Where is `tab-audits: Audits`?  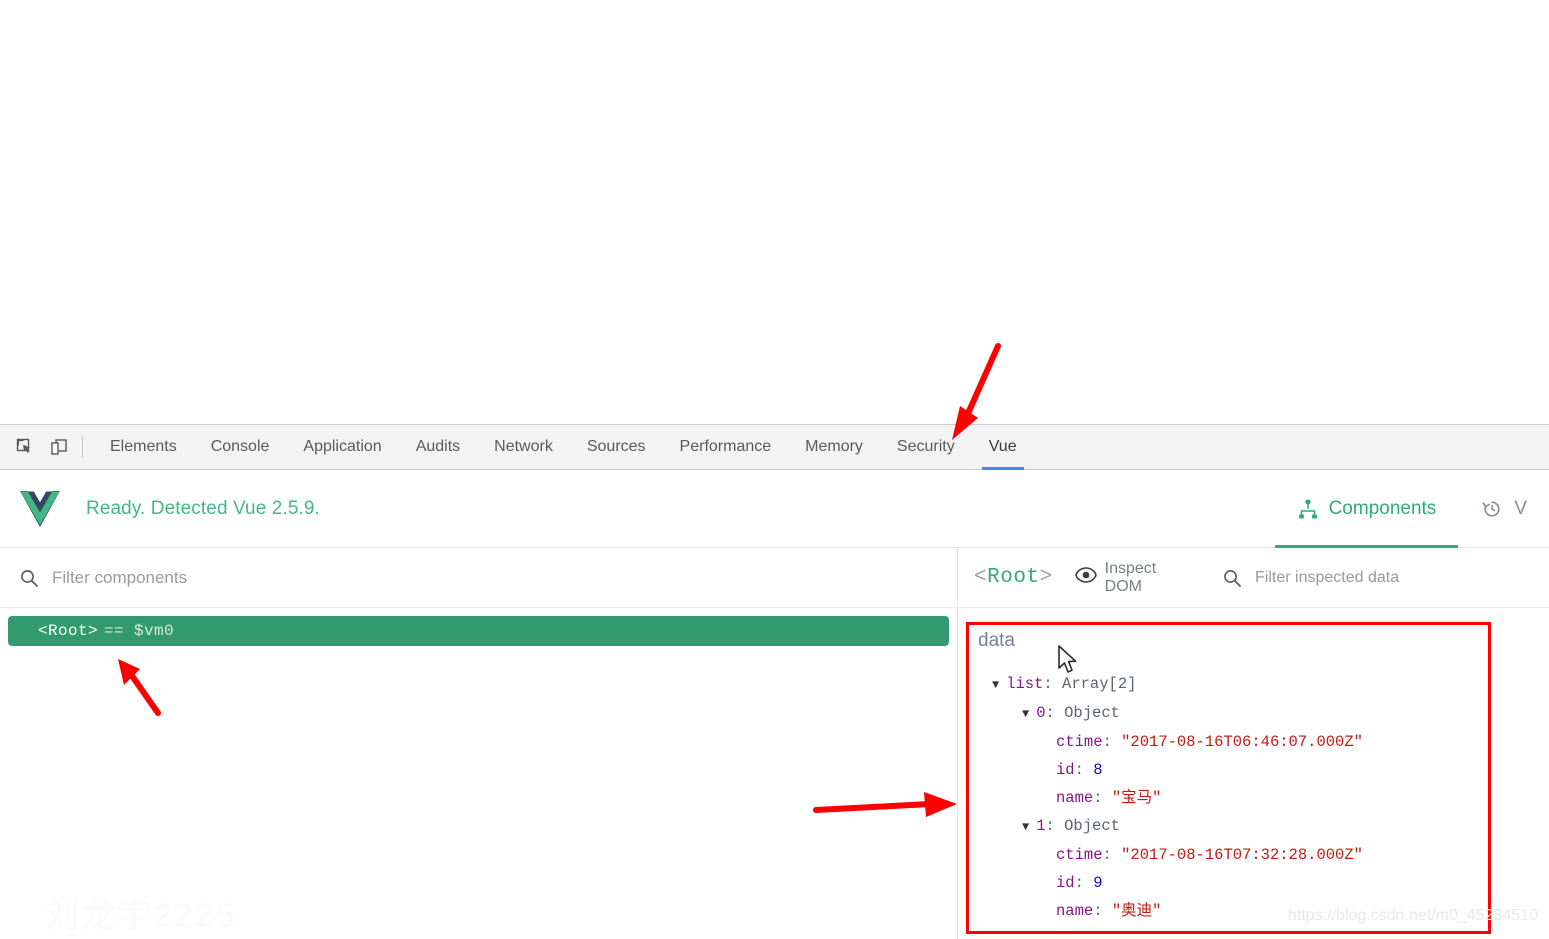
tab-audits: Audits is located at coordinates (438, 447).